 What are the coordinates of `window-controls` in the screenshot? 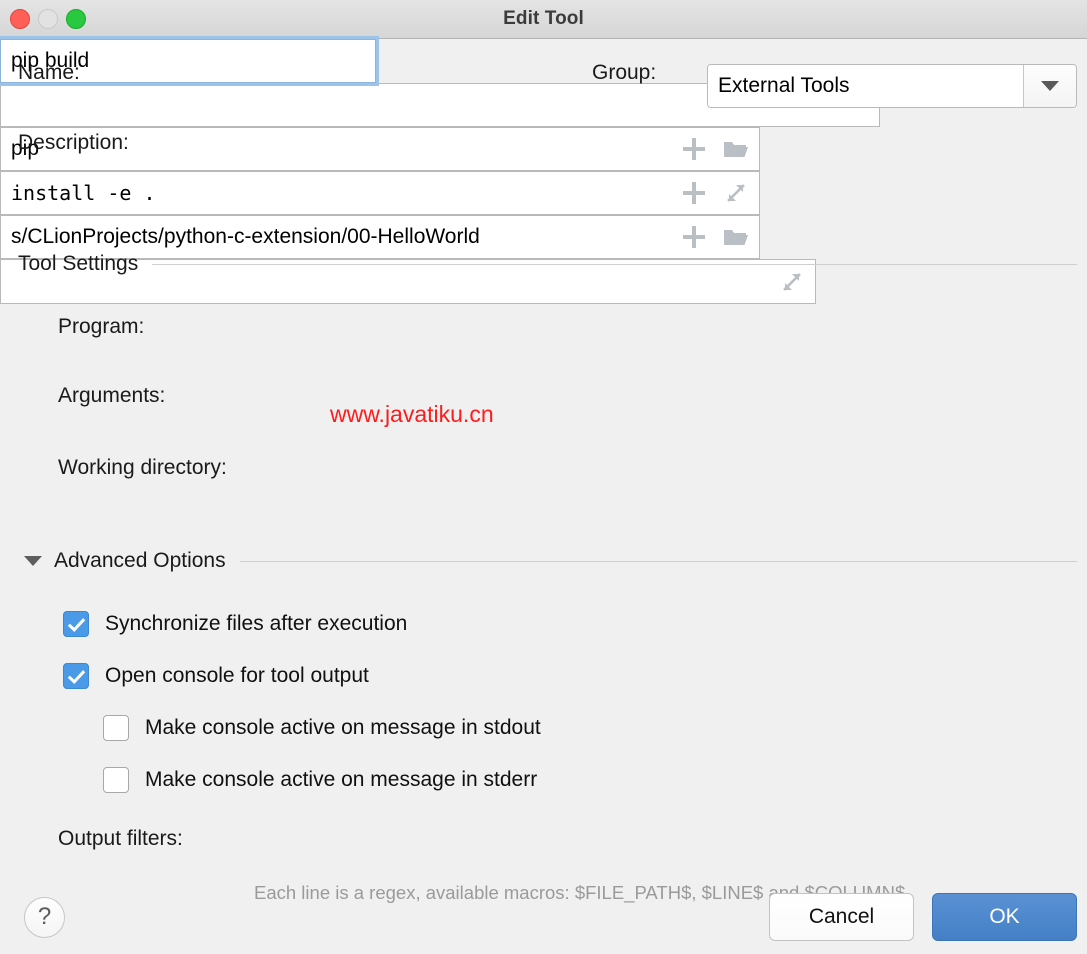 It's located at (48, 19).